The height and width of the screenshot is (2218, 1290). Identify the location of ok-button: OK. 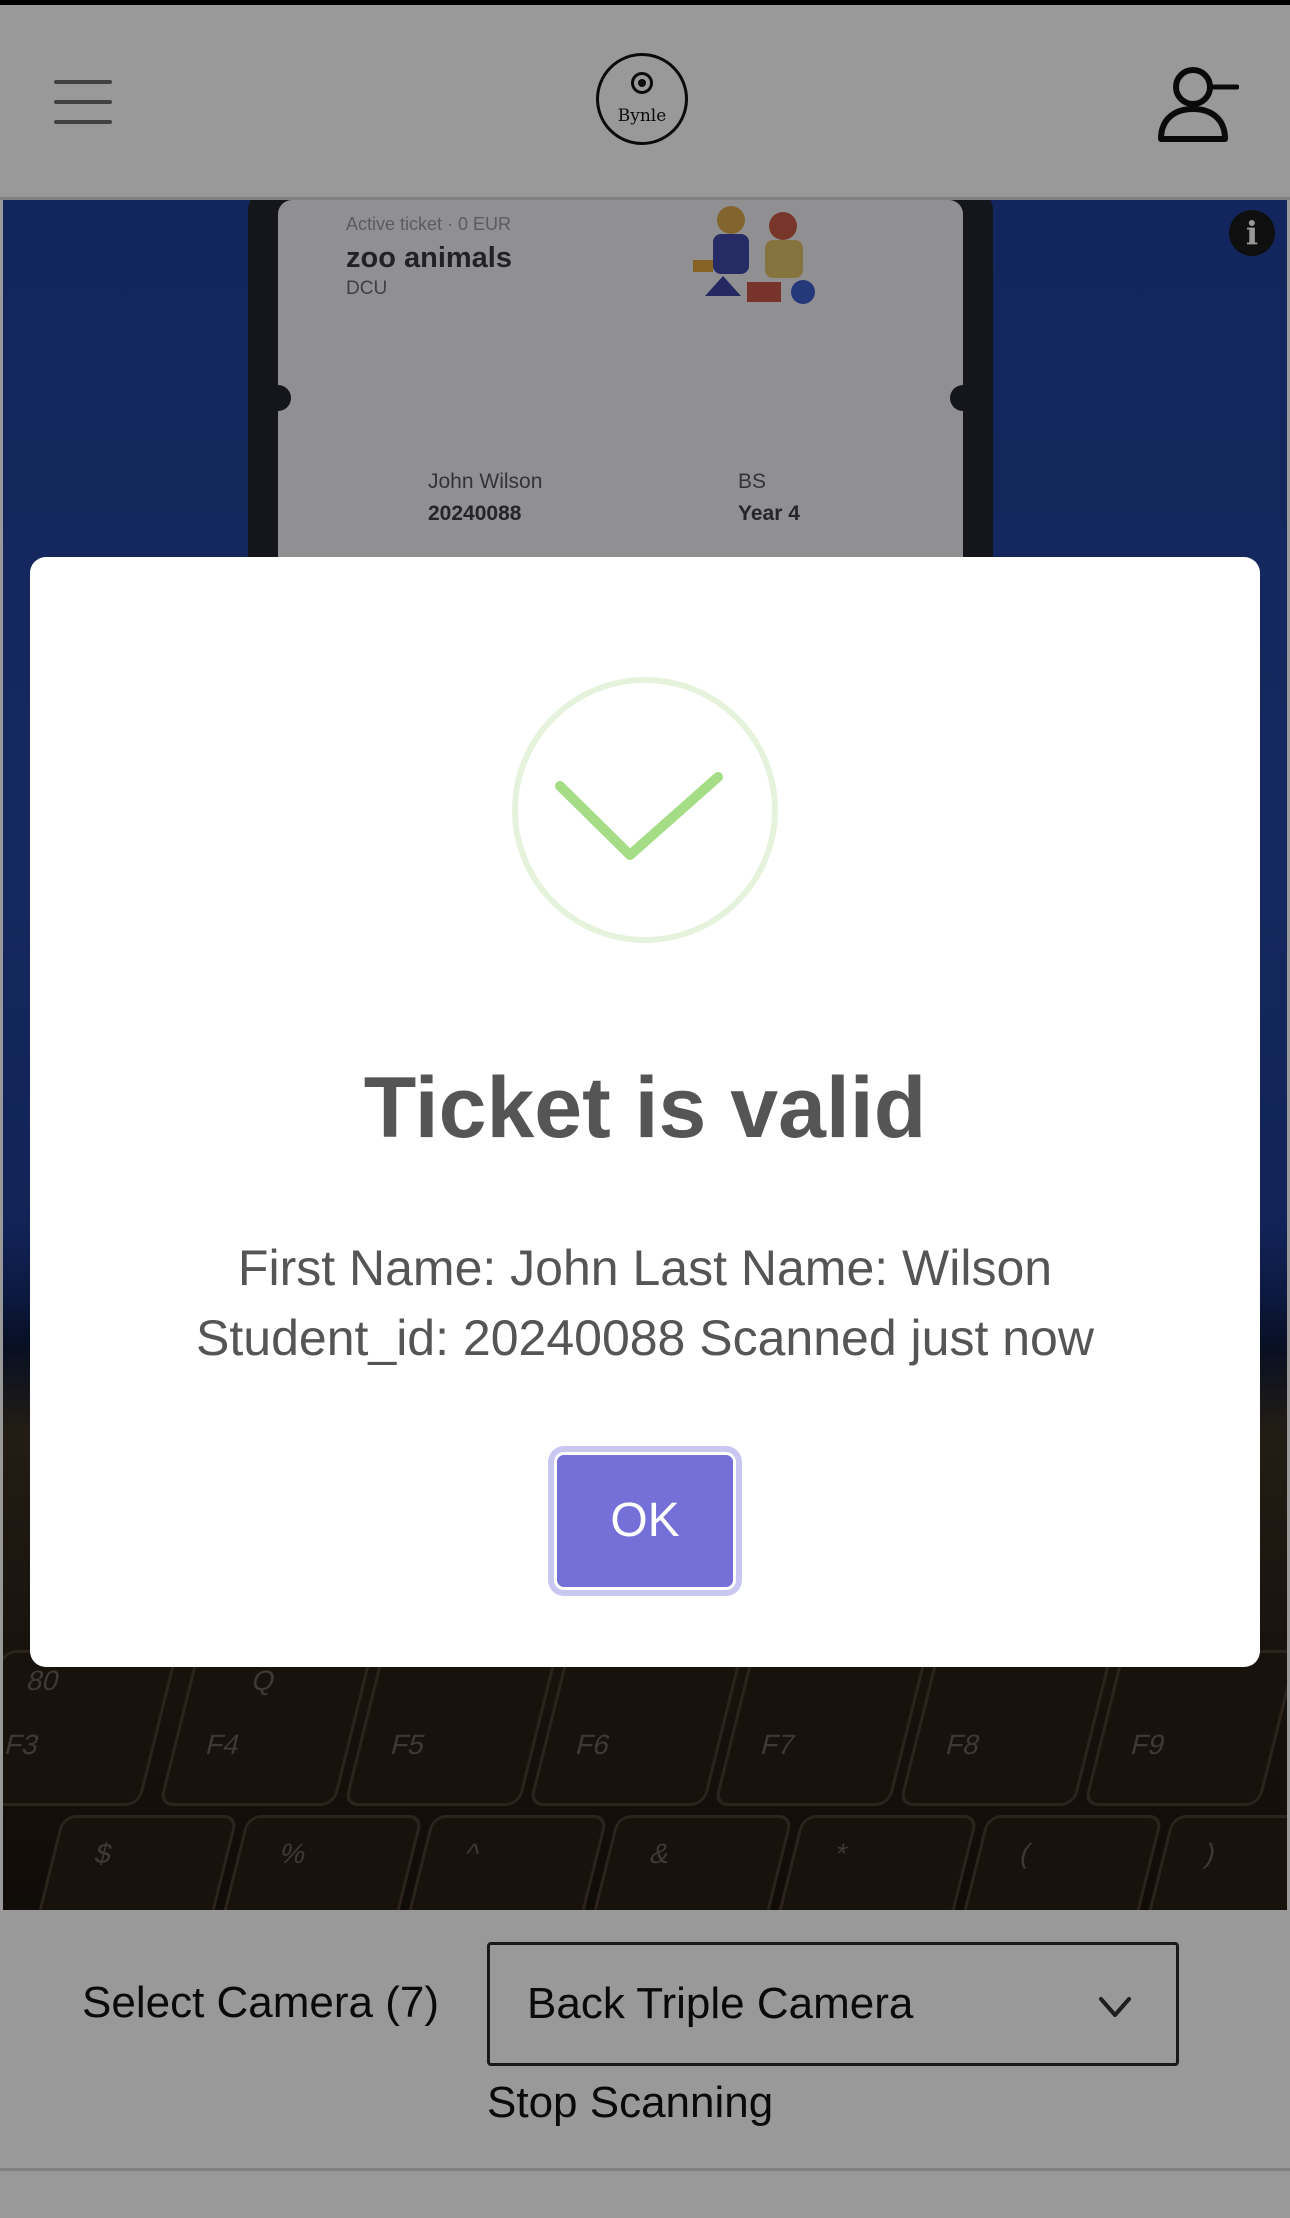
(645, 1521).